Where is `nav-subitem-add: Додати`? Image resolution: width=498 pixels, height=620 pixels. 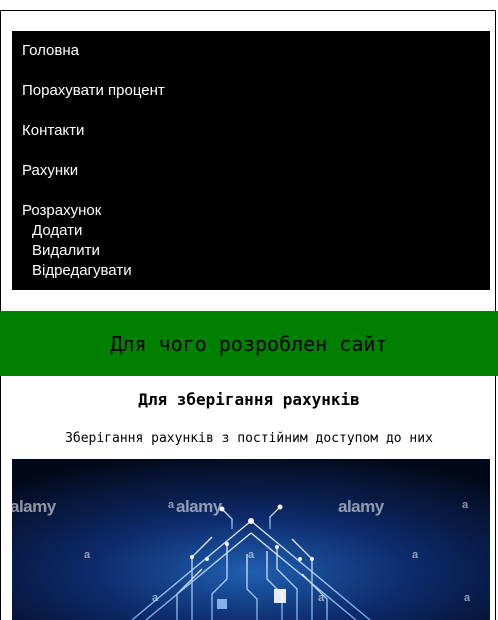
nav-subitem-add: Додати is located at coordinates (57, 231).